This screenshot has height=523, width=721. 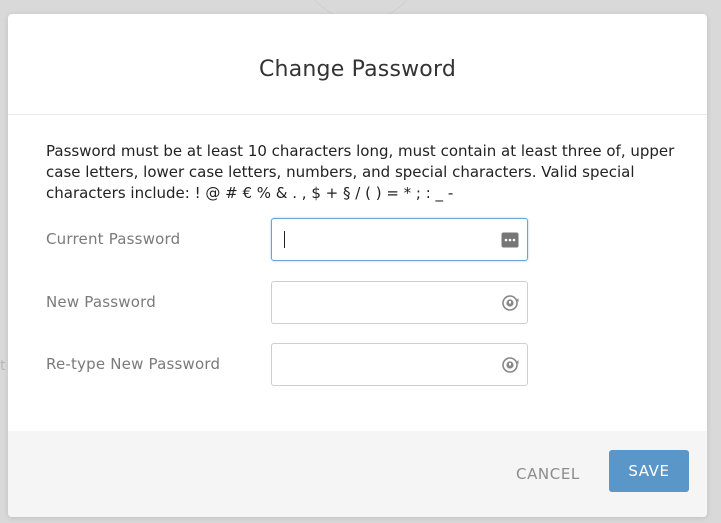 What do you see at coordinates (382, 302) in the screenshot?
I see `new-password-input` at bounding box center [382, 302].